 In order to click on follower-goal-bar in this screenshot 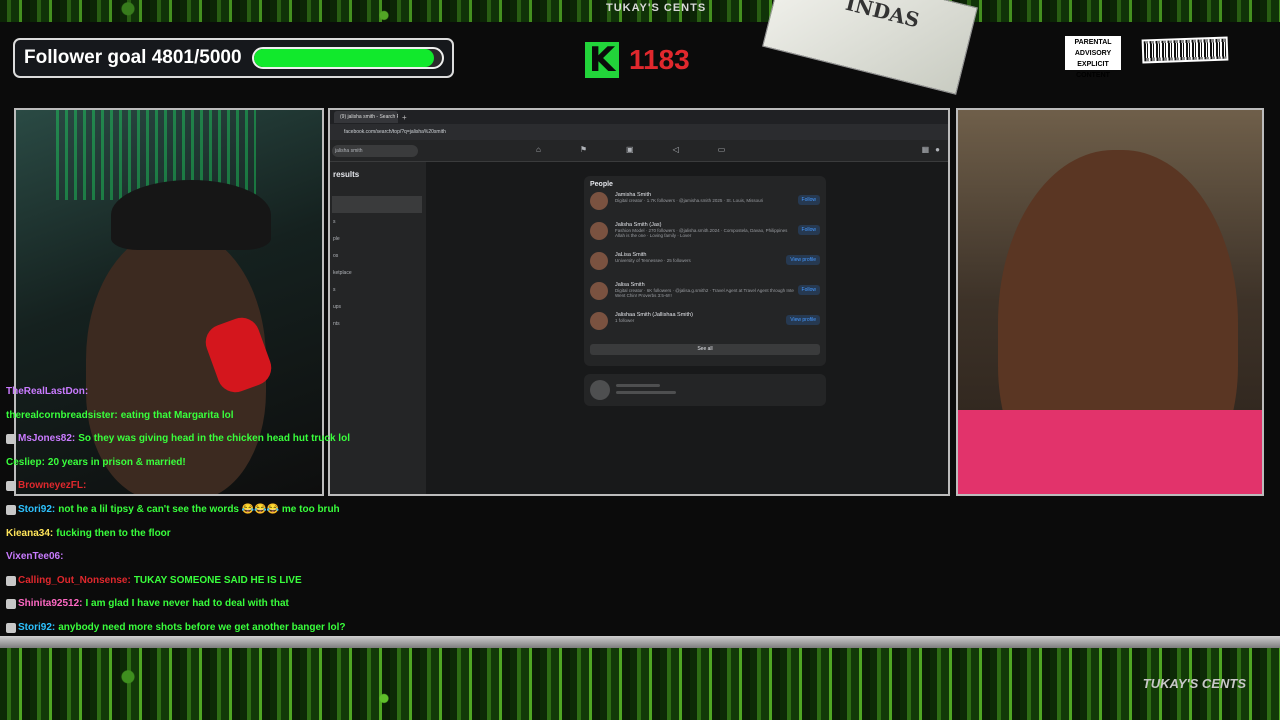, I will do `click(347, 58)`.